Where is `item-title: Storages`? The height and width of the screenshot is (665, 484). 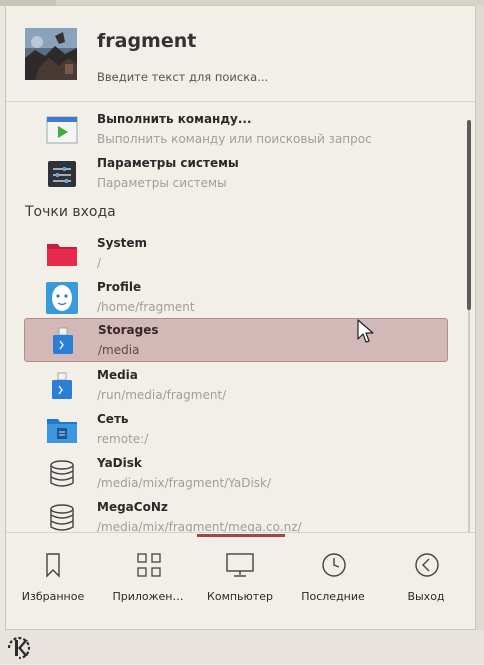 item-title: Storages is located at coordinates (128, 330).